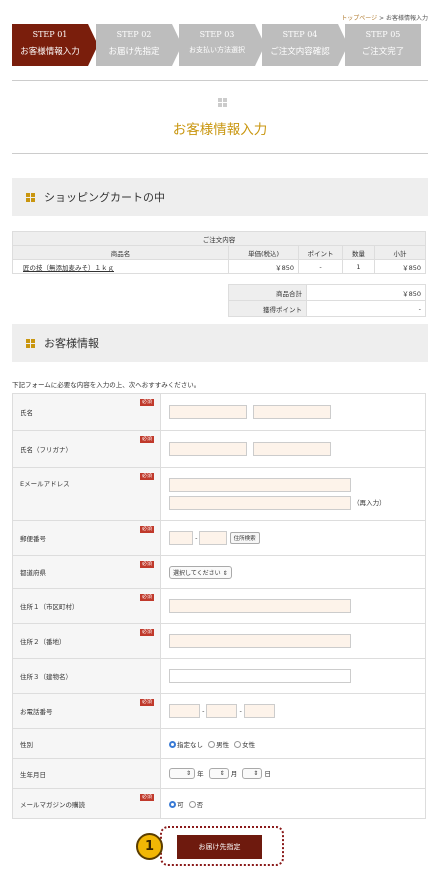 Image resolution: width=440 pixels, height=880 pixels. Describe the element at coordinates (149, 846) in the screenshot. I see `step-number-badge: 1` at that location.